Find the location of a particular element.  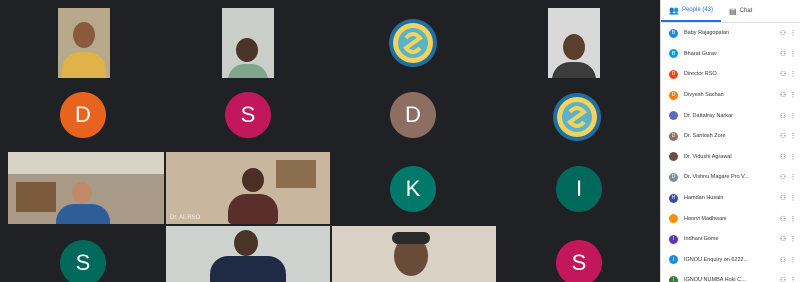

participant-row: D Director RSO ⚇ ⋮ is located at coordinates (730, 74).